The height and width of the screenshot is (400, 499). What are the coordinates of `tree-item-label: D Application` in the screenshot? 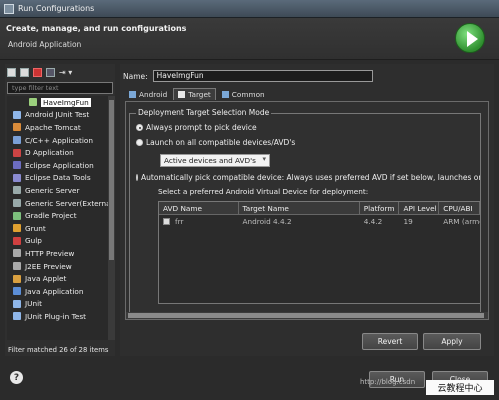 It's located at (49, 153).